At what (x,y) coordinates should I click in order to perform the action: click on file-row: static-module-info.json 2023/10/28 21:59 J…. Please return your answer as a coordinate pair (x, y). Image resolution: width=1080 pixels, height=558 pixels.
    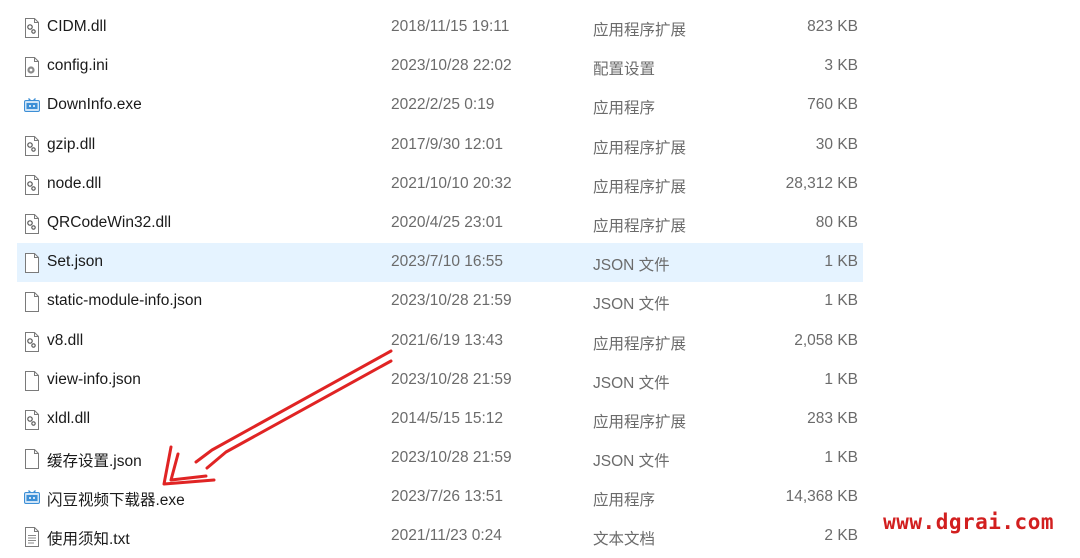
    Looking at the image, I should click on (440, 301).